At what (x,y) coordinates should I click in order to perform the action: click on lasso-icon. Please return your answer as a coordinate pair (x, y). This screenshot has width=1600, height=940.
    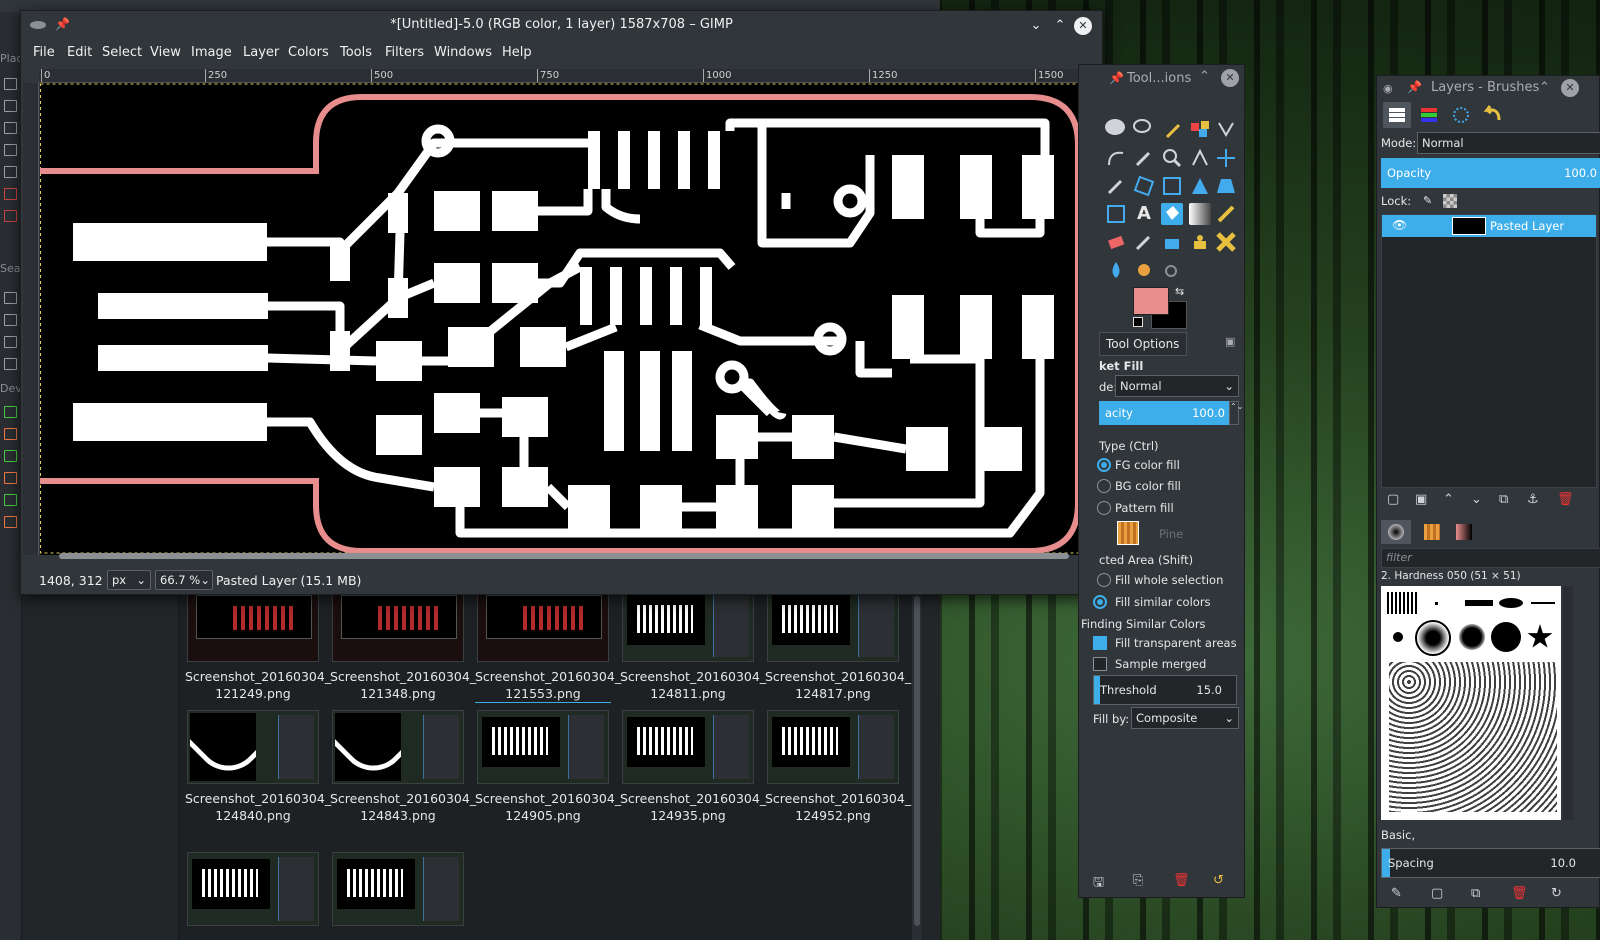
    Looking at the image, I should click on (1142, 126).